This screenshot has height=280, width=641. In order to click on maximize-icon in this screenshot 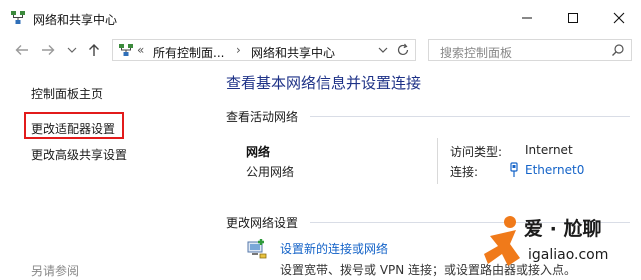, I will do `click(573, 18)`.